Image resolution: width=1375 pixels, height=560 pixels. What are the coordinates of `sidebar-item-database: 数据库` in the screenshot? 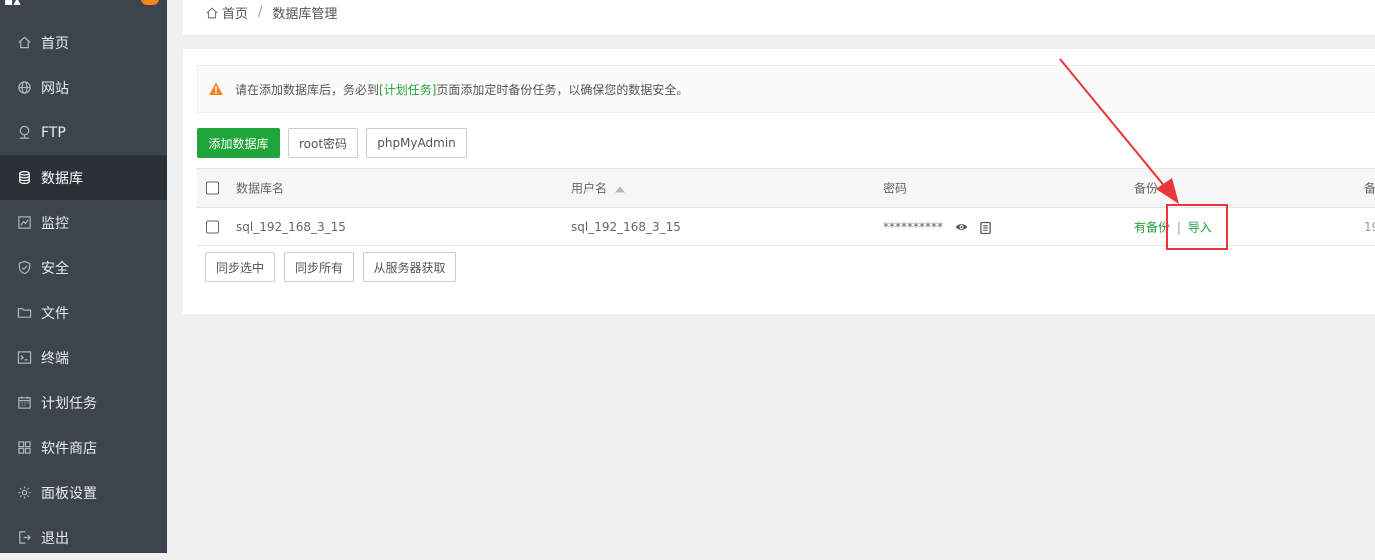 It's located at (83, 177).